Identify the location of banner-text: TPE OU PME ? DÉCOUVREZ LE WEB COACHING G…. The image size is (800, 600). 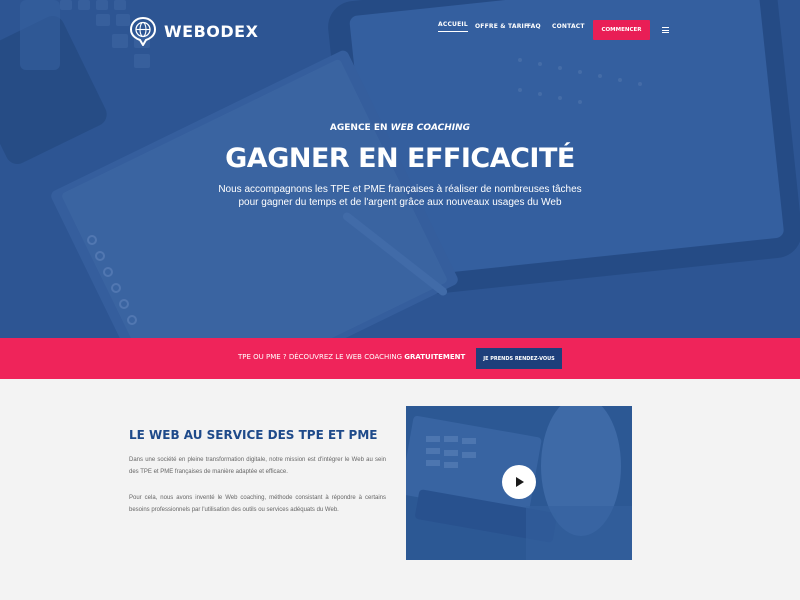
(351, 357).